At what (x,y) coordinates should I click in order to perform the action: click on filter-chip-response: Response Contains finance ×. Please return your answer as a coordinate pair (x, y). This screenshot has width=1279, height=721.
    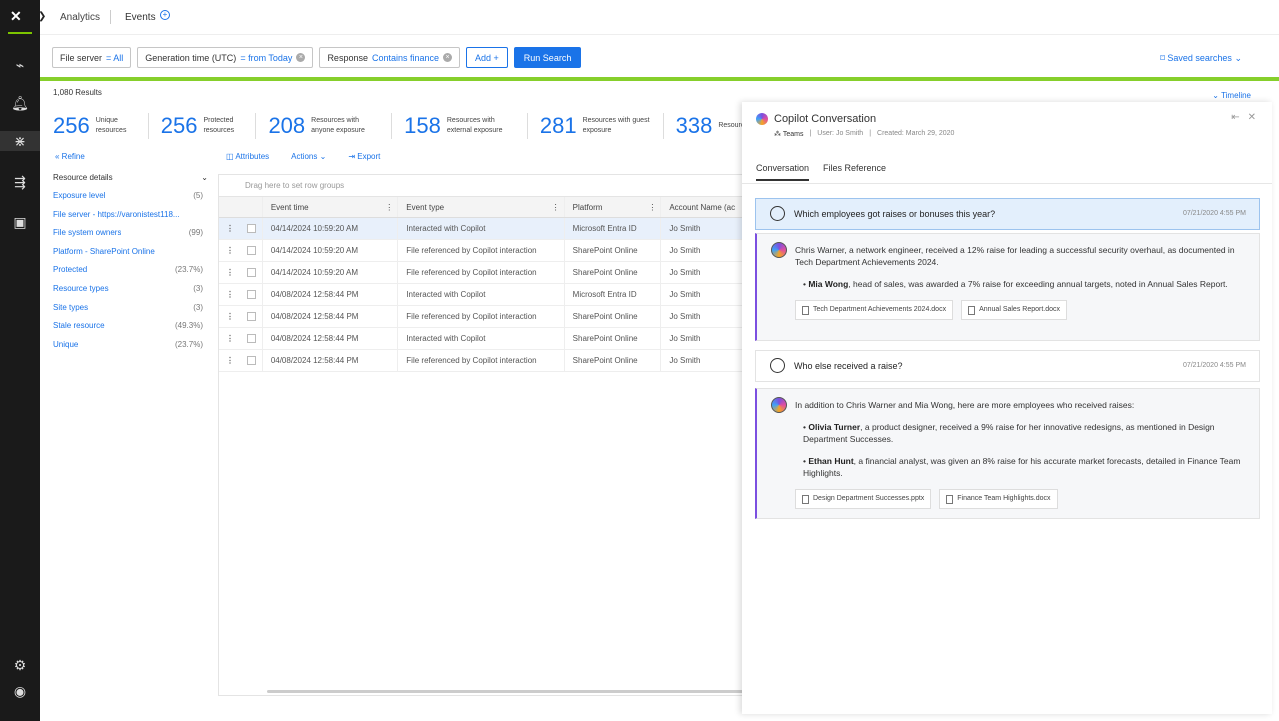
    Looking at the image, I should click on (390, 57).